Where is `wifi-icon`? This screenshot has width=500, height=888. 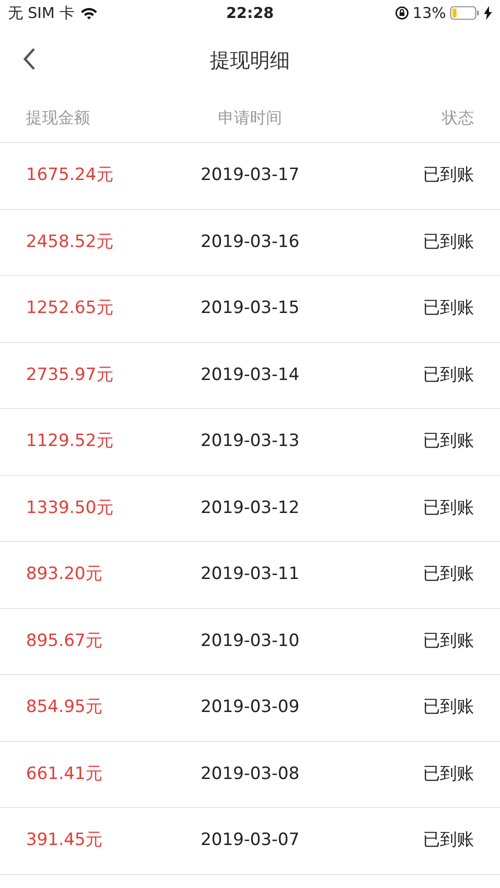 wifi-icon is located at coordinates (89, 13).